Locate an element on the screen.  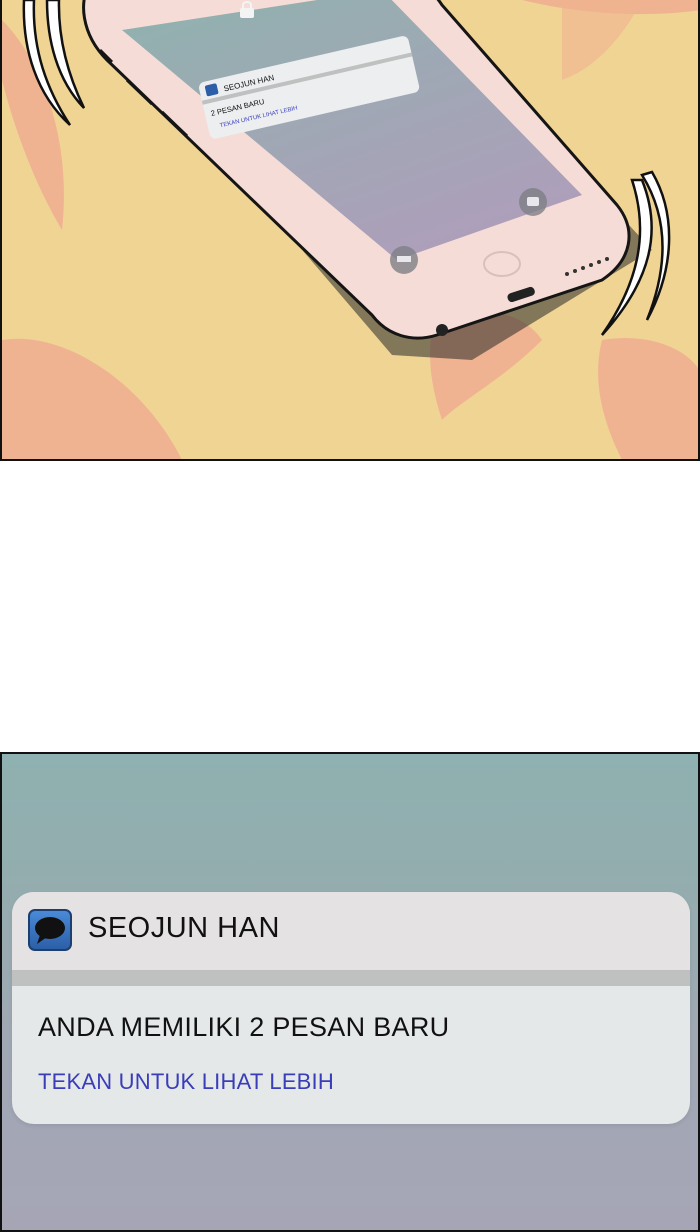
notification-header: SEOJUN HAN is located at coordinates (351, 931).